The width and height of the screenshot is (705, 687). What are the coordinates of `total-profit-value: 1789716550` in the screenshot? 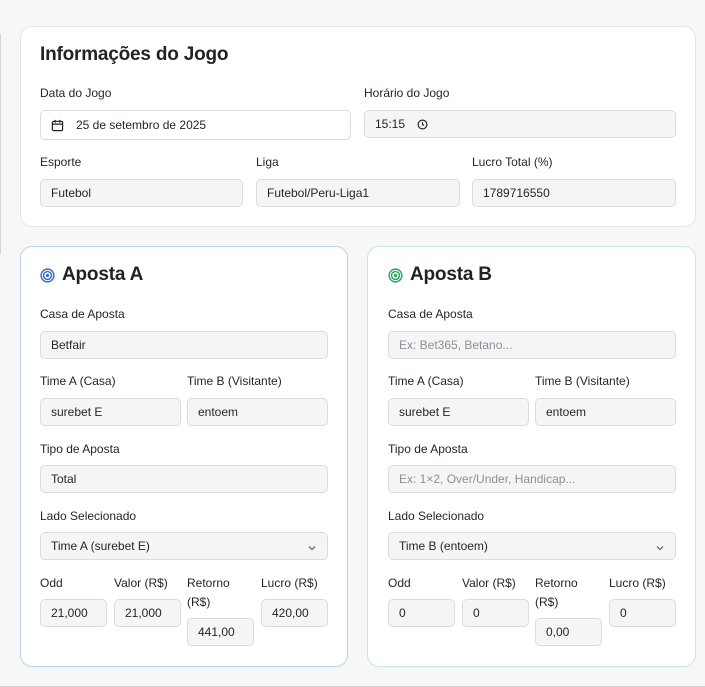 It's located at (516, 193).